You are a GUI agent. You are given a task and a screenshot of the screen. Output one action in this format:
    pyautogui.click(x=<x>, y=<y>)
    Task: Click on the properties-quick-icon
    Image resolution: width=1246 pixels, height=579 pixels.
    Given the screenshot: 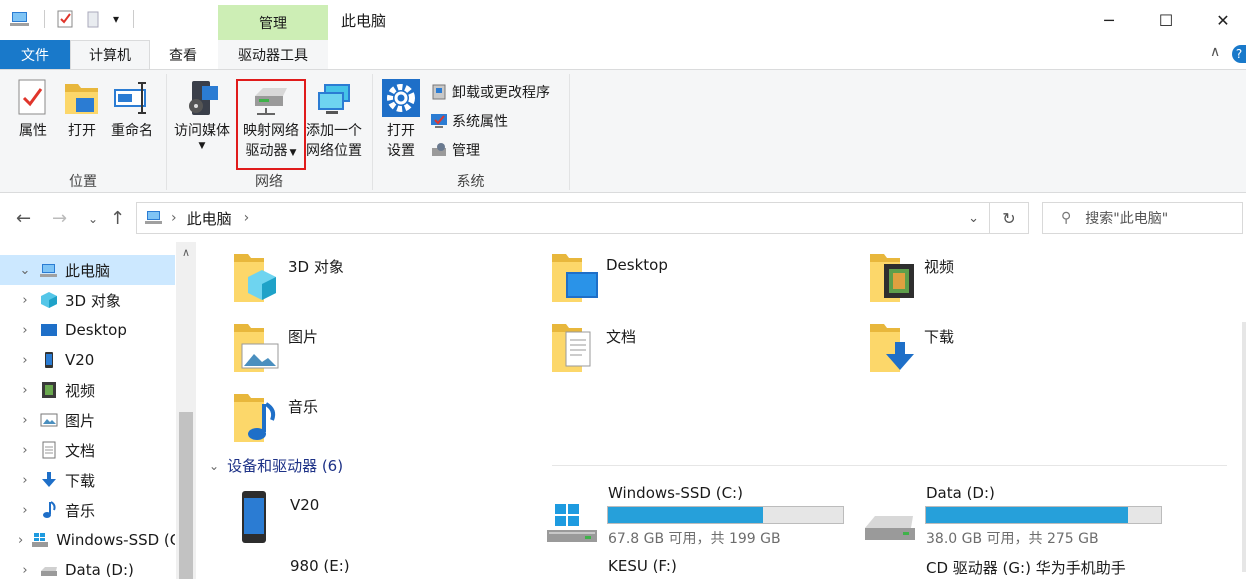 What is the action you would take?
    pyautogui.click(x=65, y=19)
    